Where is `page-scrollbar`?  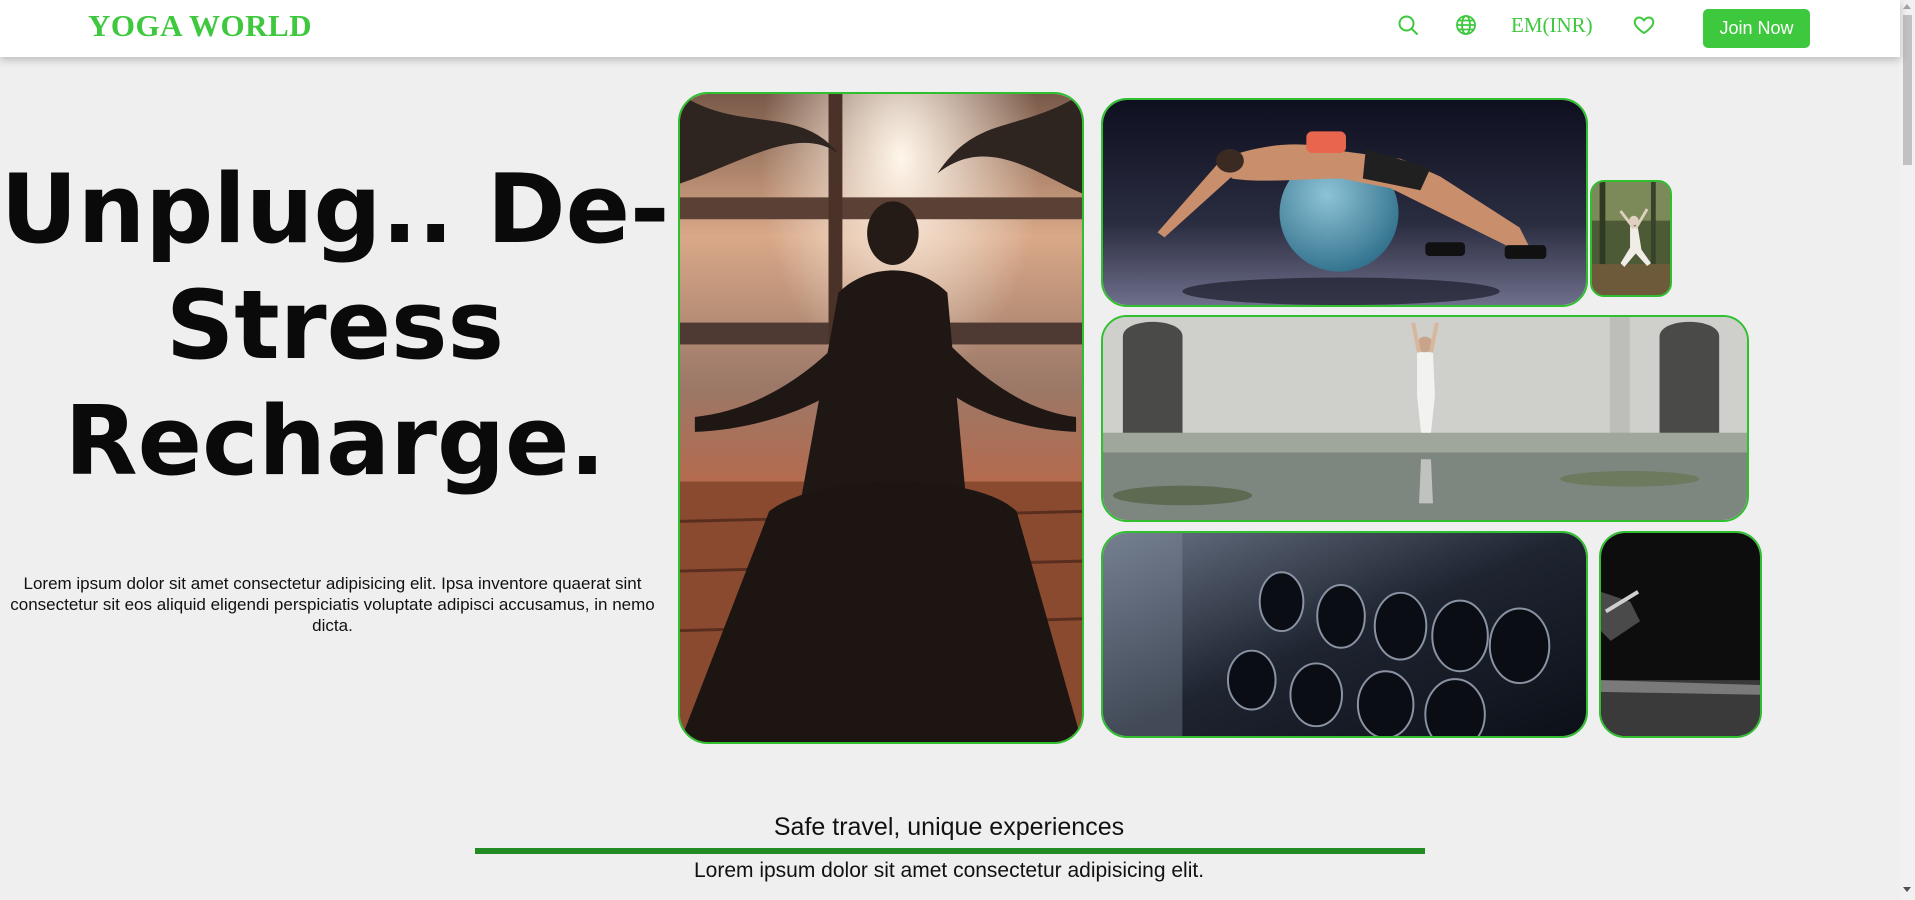
page-scrollbar is located at coordinates (1907, 450).